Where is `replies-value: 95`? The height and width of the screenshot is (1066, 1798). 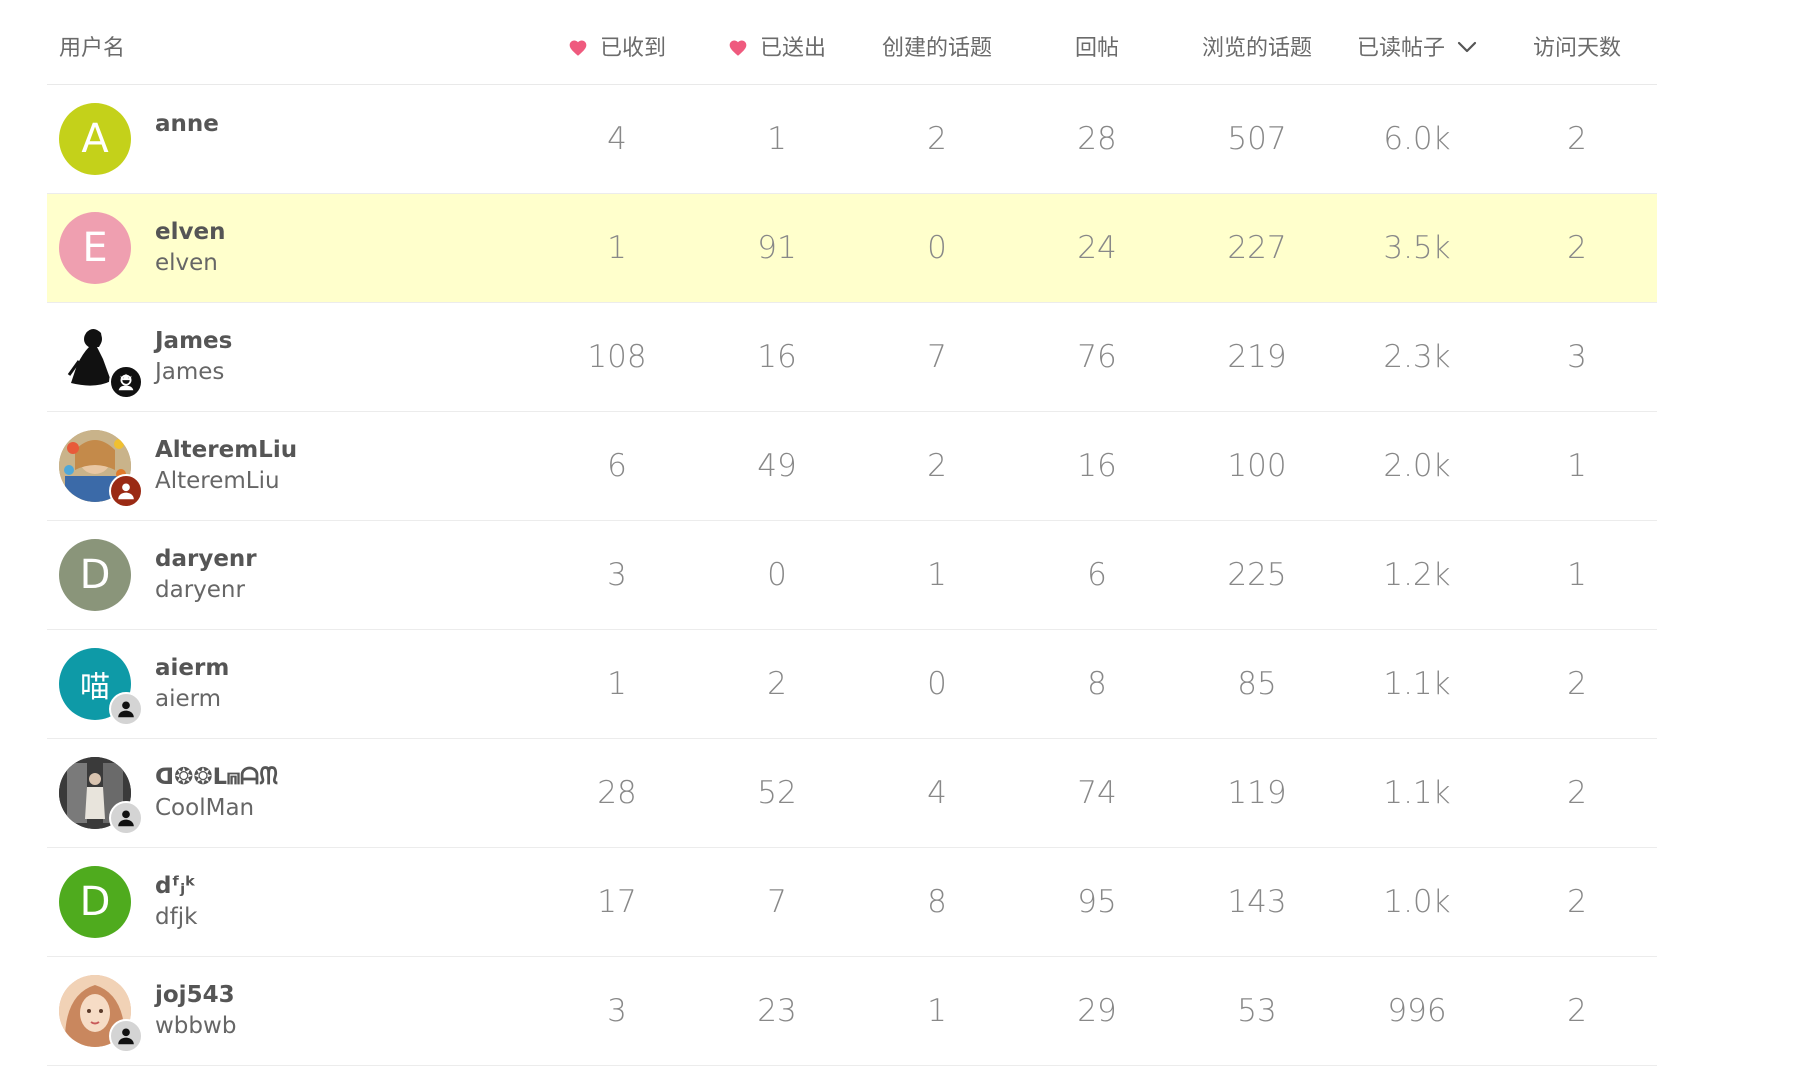
replies-value: 95 is located at coordinates (1097, 902).